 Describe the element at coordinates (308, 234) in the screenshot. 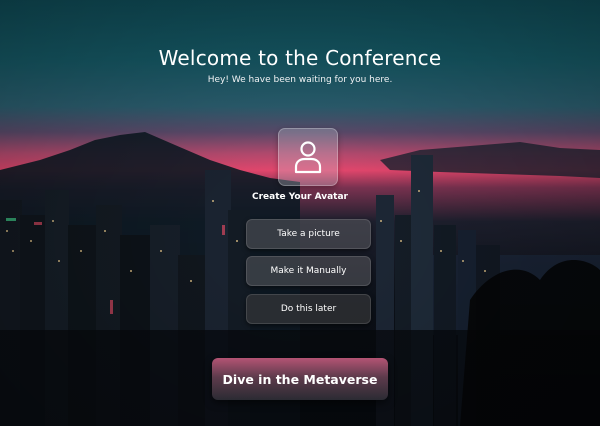

I see `take-picture-button: Take a picture` at that location.